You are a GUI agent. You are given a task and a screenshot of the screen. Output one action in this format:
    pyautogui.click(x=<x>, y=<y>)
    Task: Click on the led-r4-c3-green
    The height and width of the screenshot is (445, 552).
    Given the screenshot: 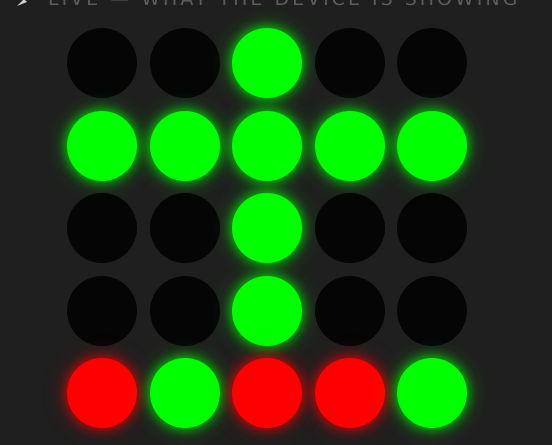 What is the action you would take?
    pyautogui.click(x=267, y=310)
    